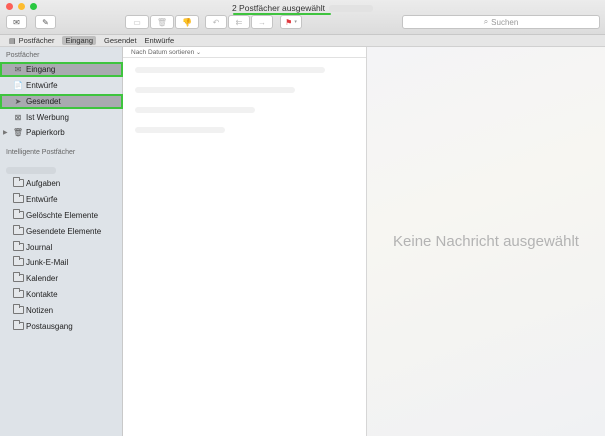  I want to click on folder-label: Kontakte, so click(42, 294).